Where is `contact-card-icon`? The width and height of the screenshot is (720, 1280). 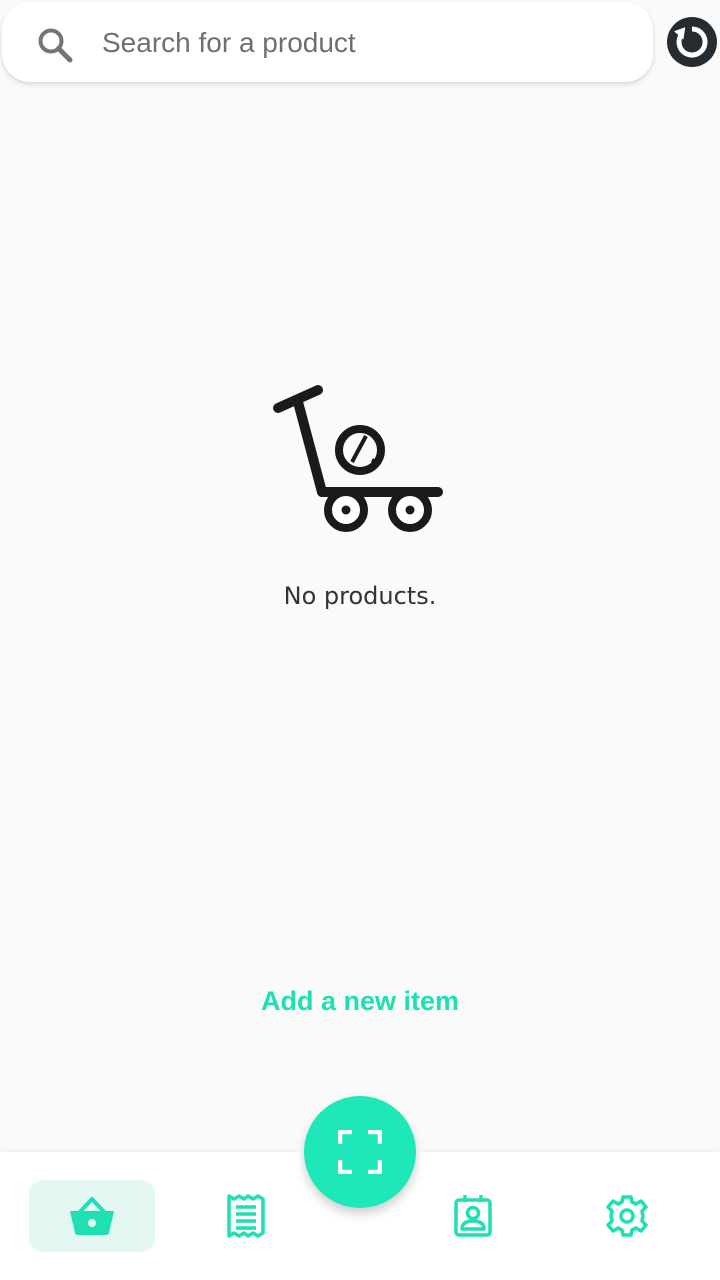
contact-card-icon is located at coordinates (473, 1216).